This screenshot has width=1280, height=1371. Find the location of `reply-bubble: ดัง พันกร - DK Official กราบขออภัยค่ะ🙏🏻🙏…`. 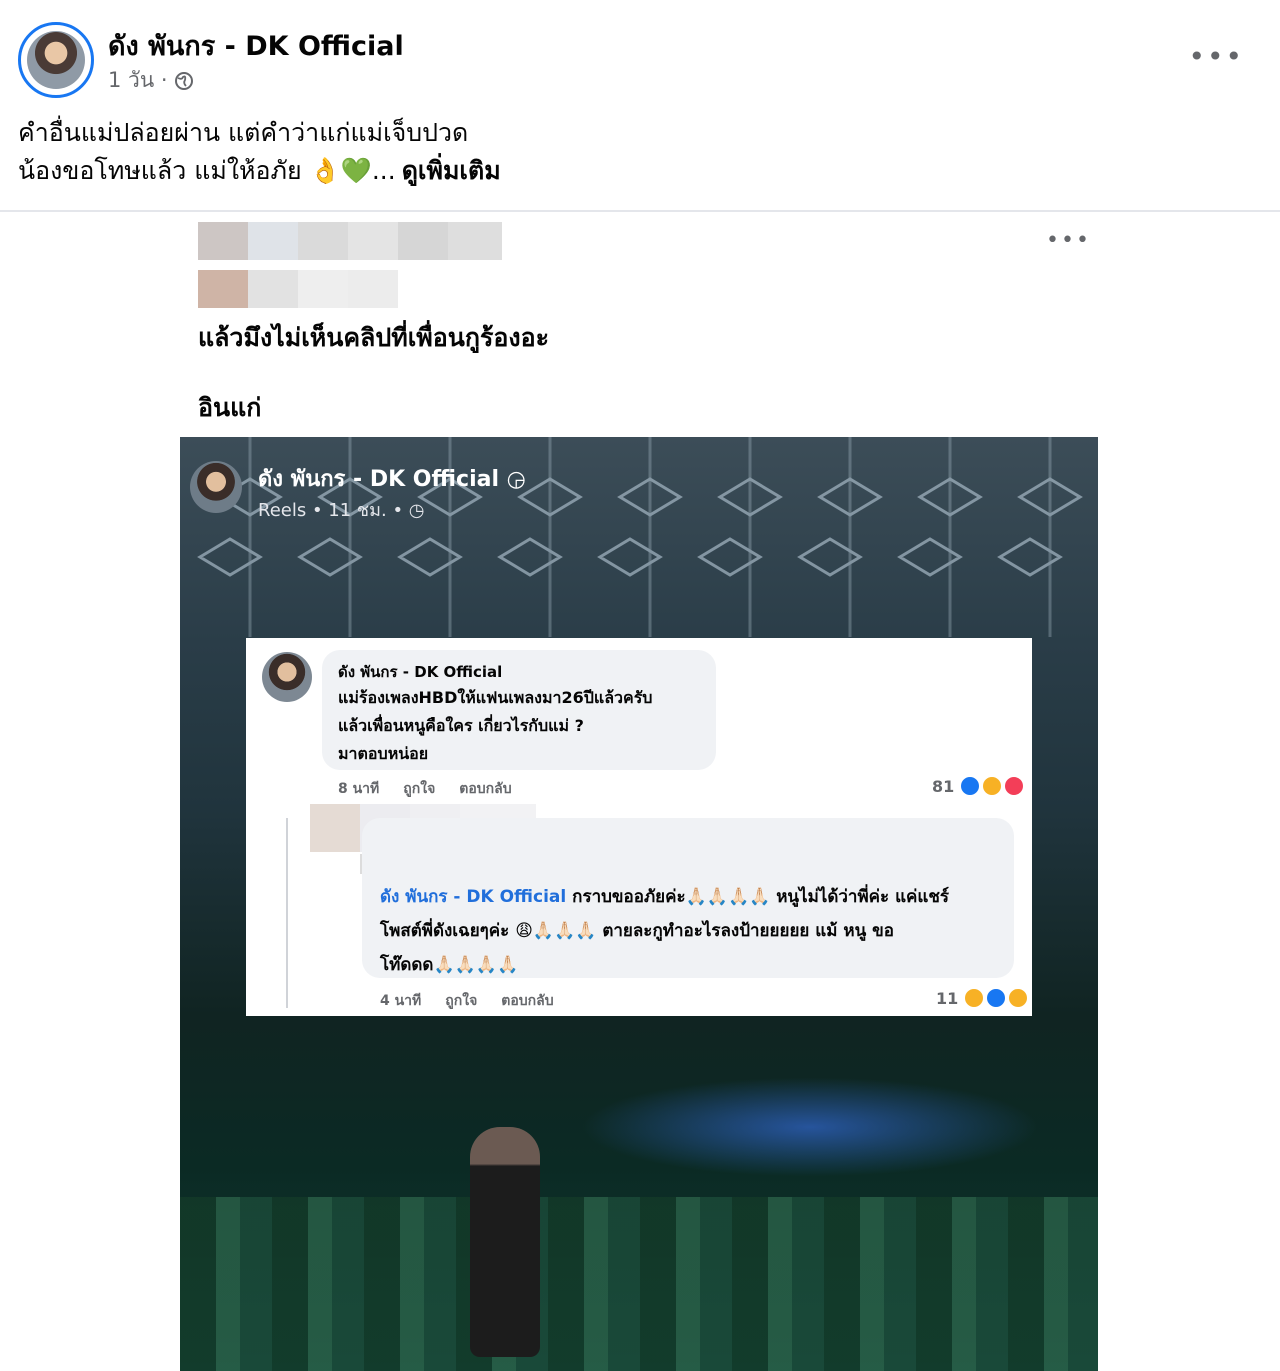

reply-bubble: ดัง พันกร - DK Official กราบขออภัยค่ะ🙏🏻🙏… is located at coordinates (688, 898).